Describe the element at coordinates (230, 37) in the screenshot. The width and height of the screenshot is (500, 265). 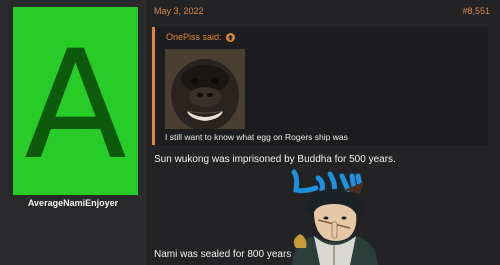
I see `arrow-up-circle-icon` at that location.